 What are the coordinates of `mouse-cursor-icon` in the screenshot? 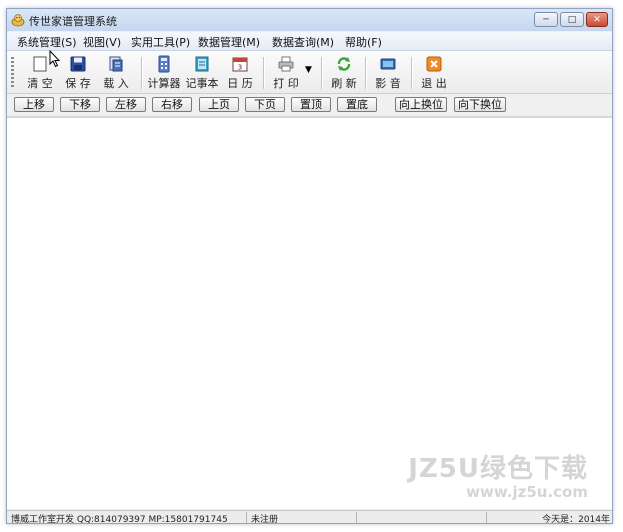 It's located at (55, 59).